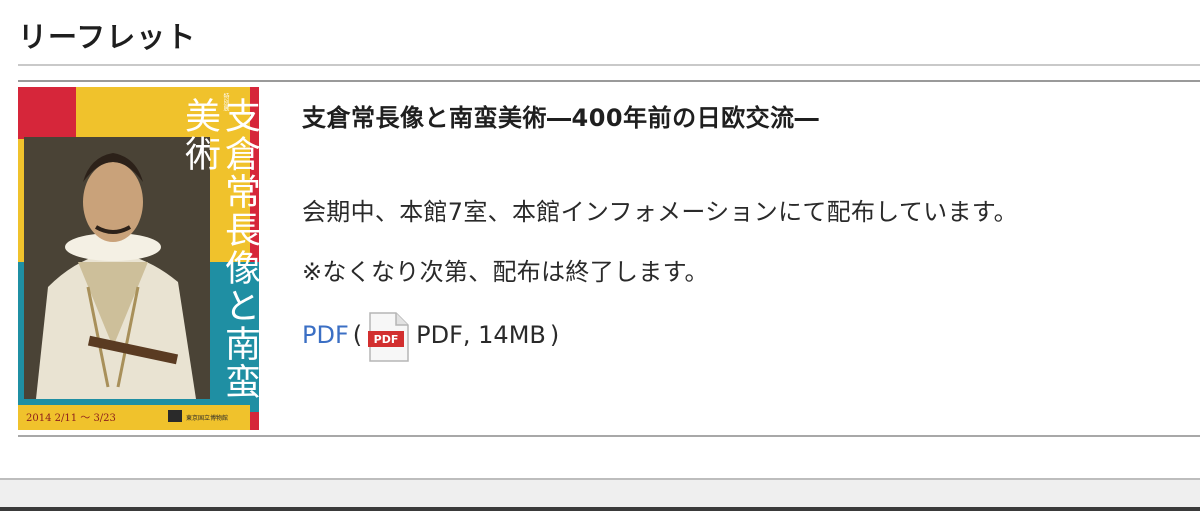 The width and height of the screenshot is (1200, 511). What do you see at coordinates (325, 335) in the screenshot?
I see `pdf-download-link: PDF` at bounding box center [325, 335].